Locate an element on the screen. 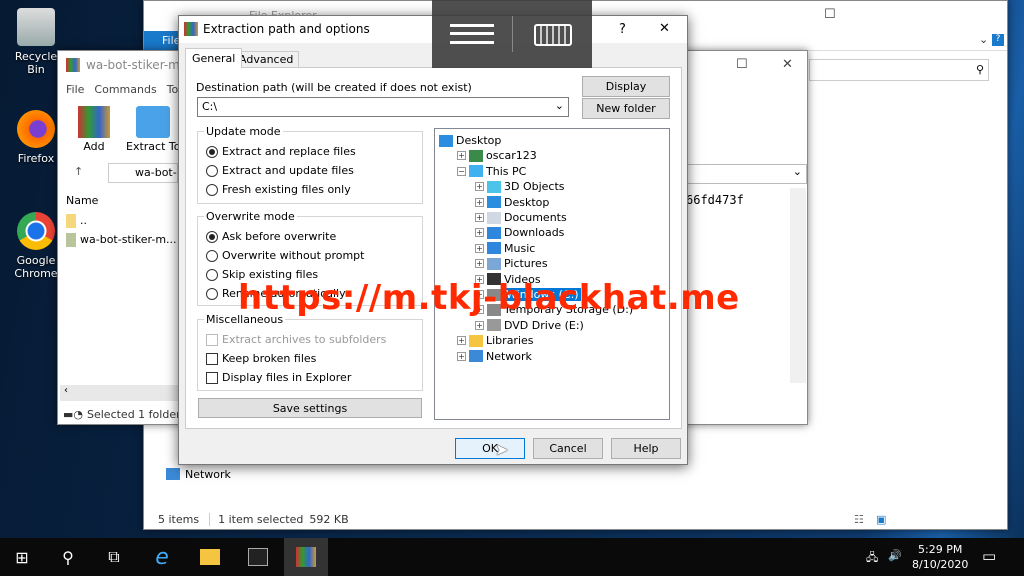  list-item: .. is located at coordinates (76, 221).